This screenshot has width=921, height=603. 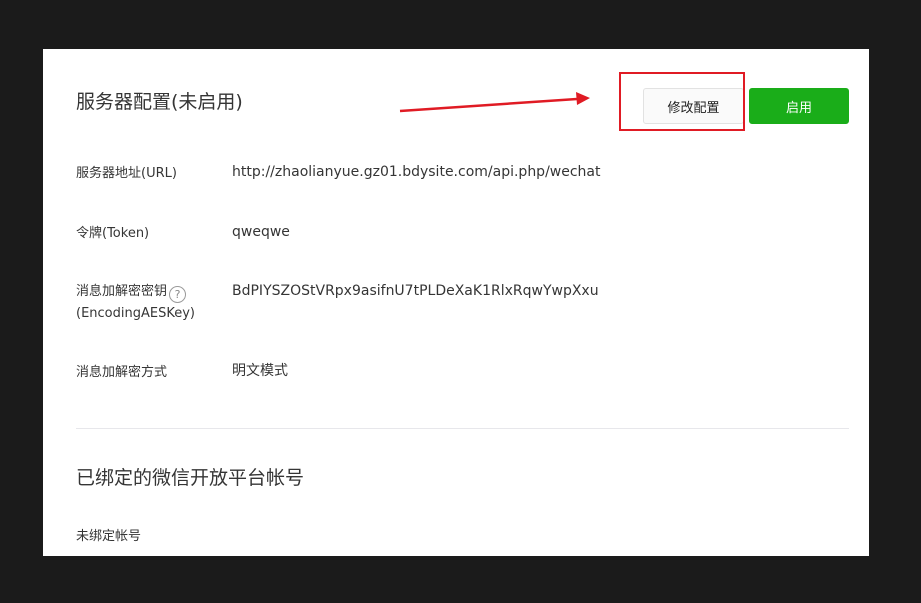 What do you see at coordinates (190, 478) in the screenshot?
I see `bound-accounts-title: 已绑定的微信开放平台帐号` at bounding box center [190, 478].